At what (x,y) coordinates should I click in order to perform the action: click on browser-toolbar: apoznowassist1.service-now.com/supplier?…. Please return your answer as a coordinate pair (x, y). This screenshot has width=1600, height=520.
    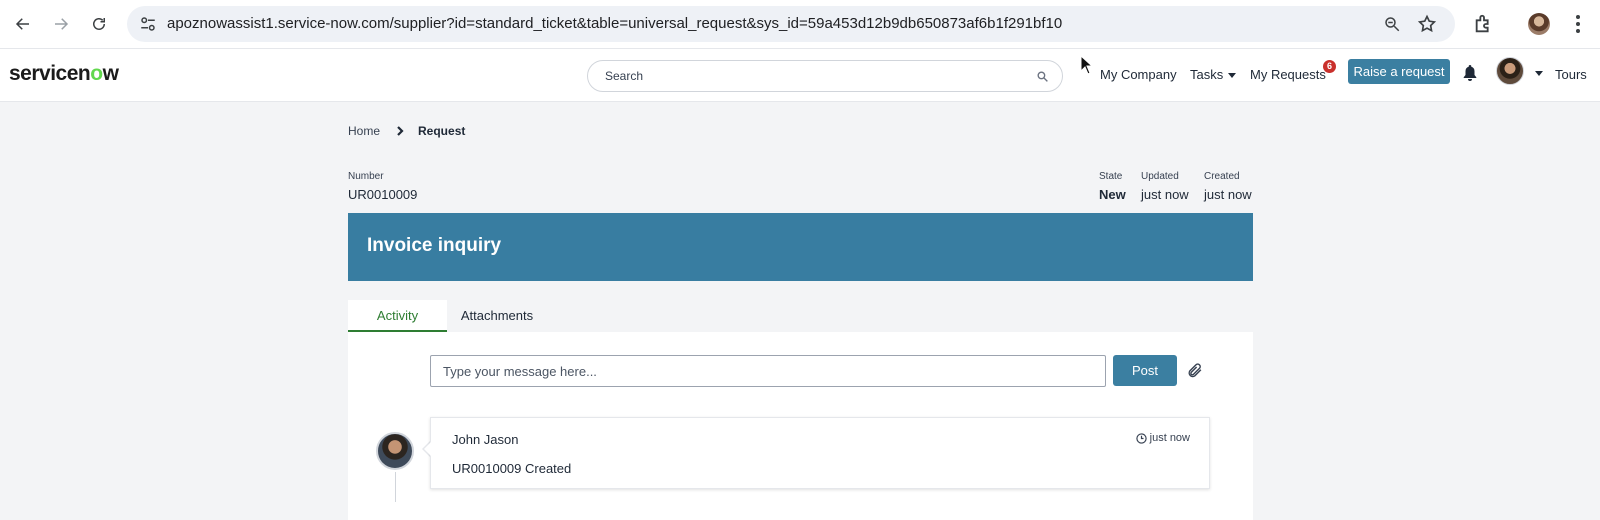
    Looking at the image, I should click on (800, 24).